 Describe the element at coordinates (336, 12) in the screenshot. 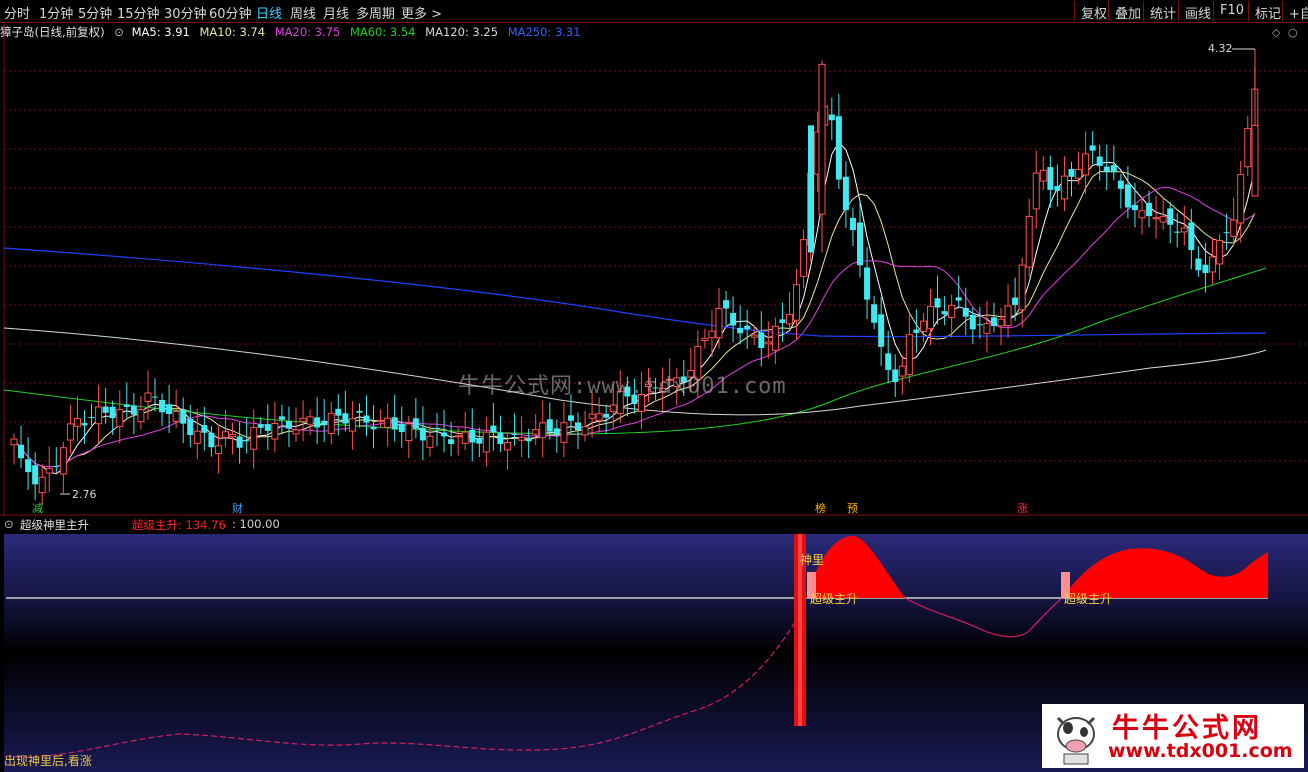

I see `period-tab-monthly: 月线` at that location.